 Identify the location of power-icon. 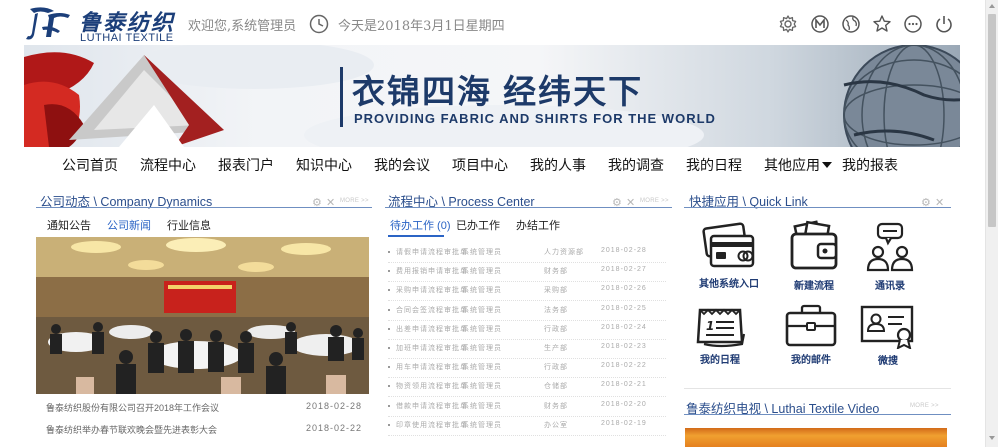
(944, 24).